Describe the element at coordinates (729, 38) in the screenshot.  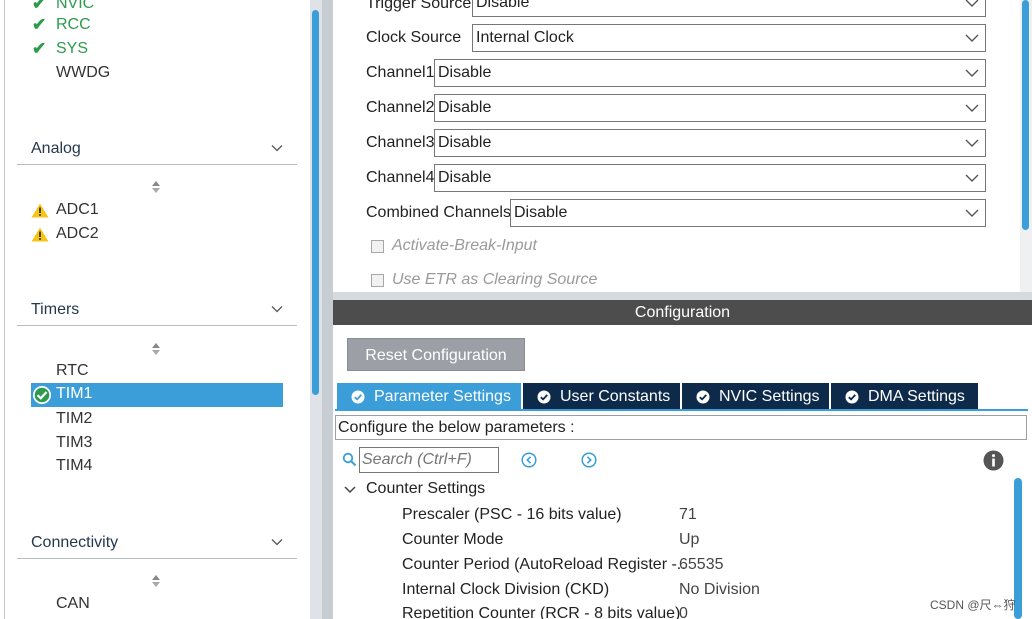
I see `clock-source-select: Internal Clock` at that location.